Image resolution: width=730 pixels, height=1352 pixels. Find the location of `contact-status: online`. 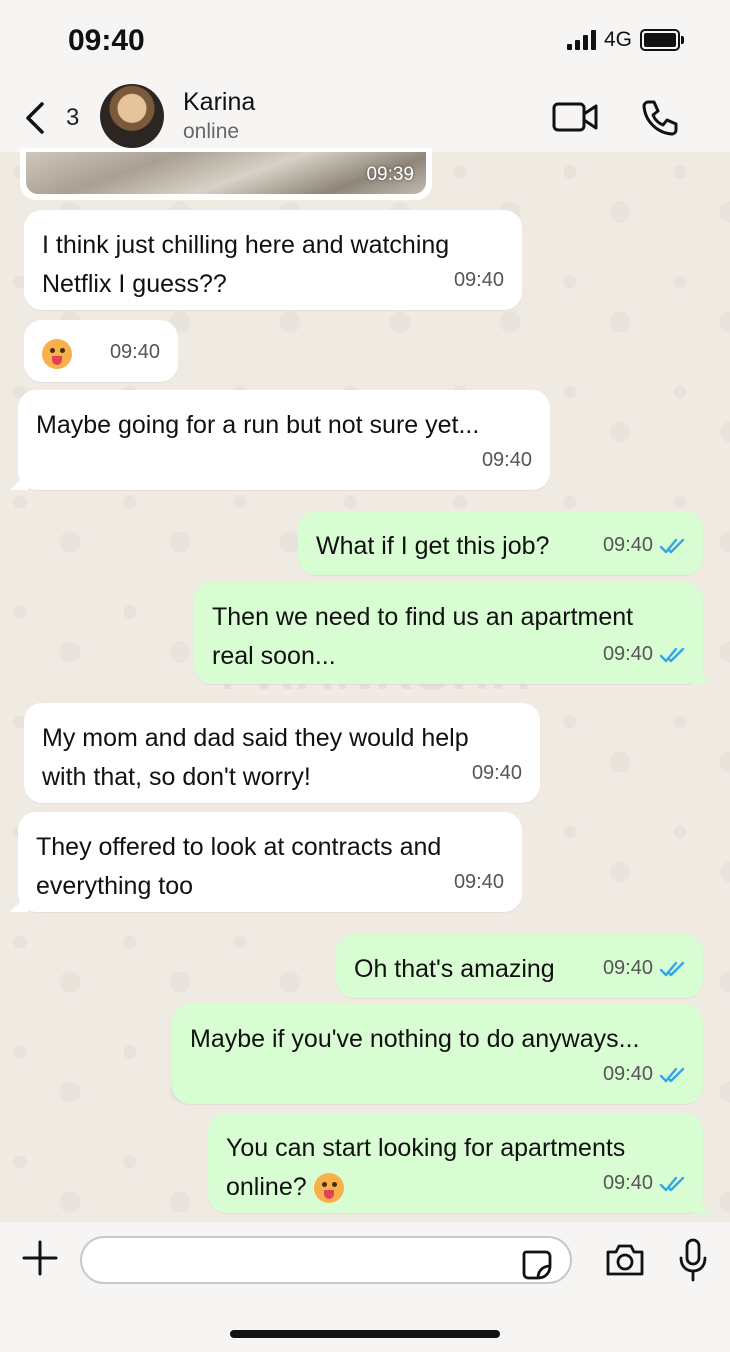

contact-status: online is located at coordinates (211, 131).